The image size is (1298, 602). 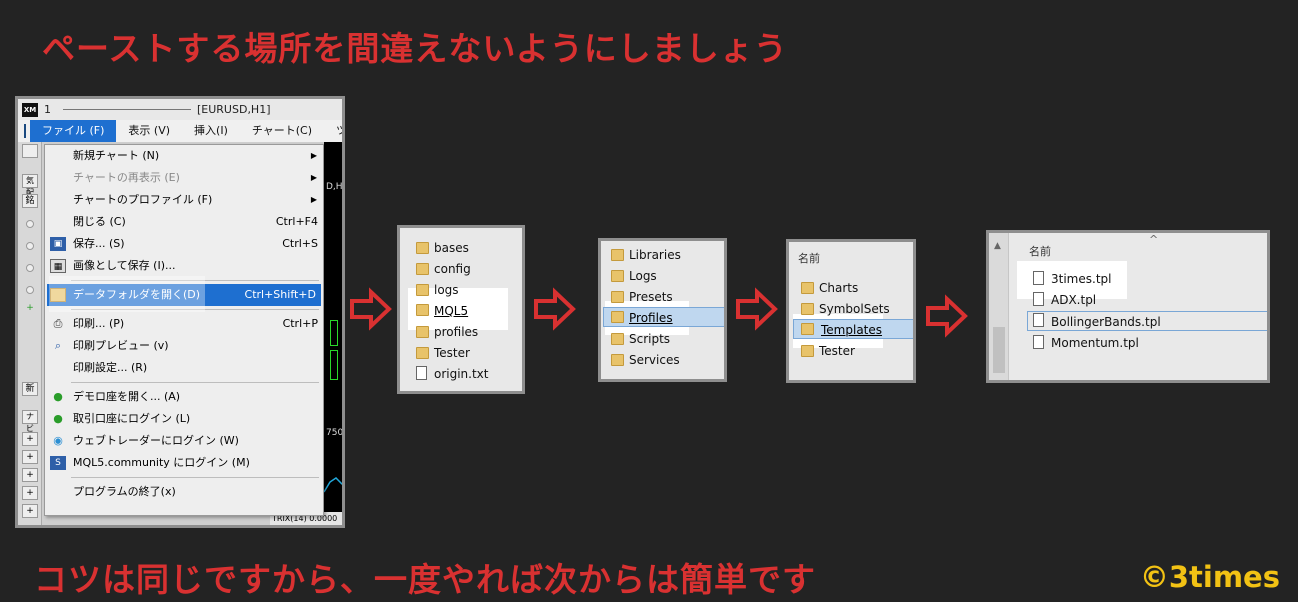 I want to click on file-item-bollingerbands: BollingerBands.tpl, so click(x=1147, y=321).